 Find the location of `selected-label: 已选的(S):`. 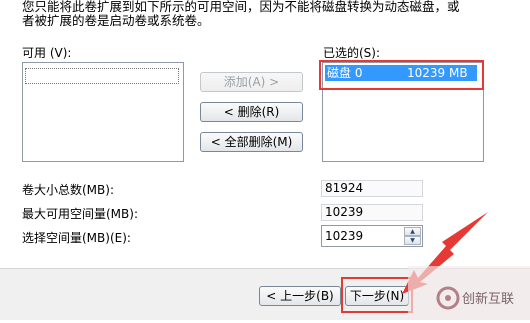

selected-label: 已选的(S): is located at coordinates (352, 53).